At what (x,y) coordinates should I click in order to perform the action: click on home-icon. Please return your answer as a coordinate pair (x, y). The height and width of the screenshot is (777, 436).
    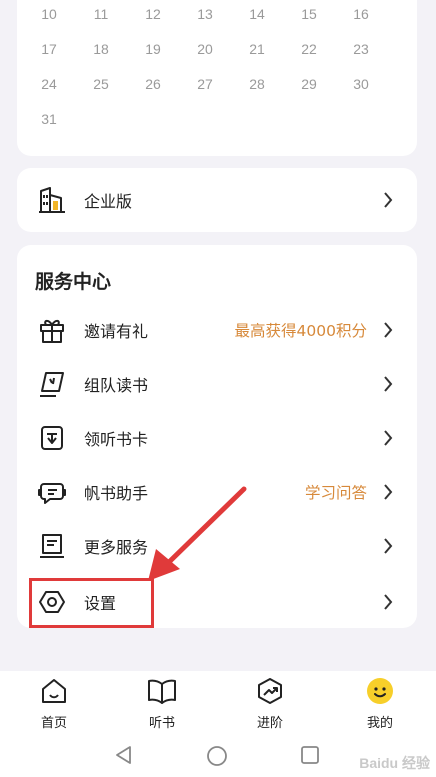
    Looking at the image, I should click on (54, 691).